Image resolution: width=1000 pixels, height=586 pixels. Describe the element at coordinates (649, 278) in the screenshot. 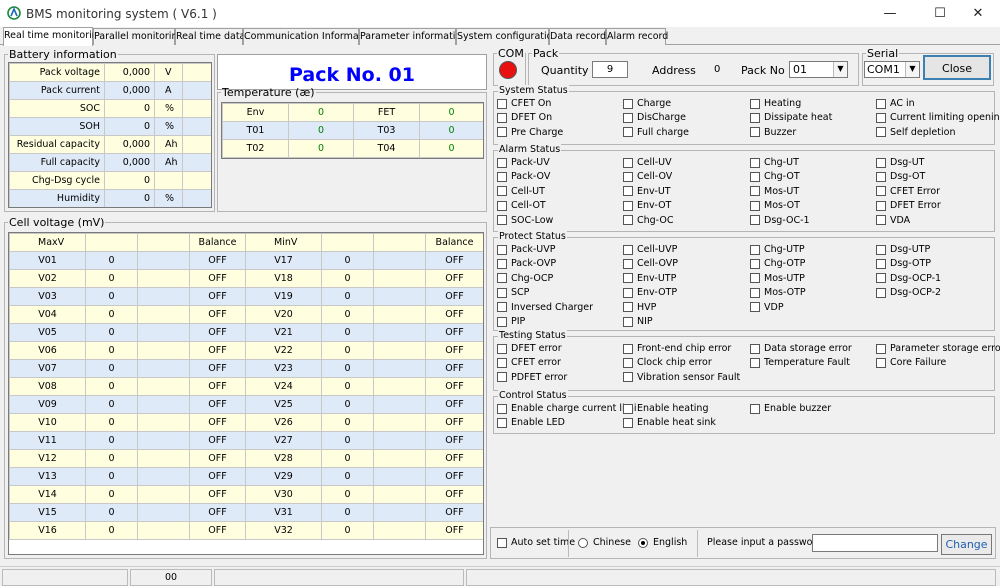

I see `status-checkbox: Env-UTP` at that location.